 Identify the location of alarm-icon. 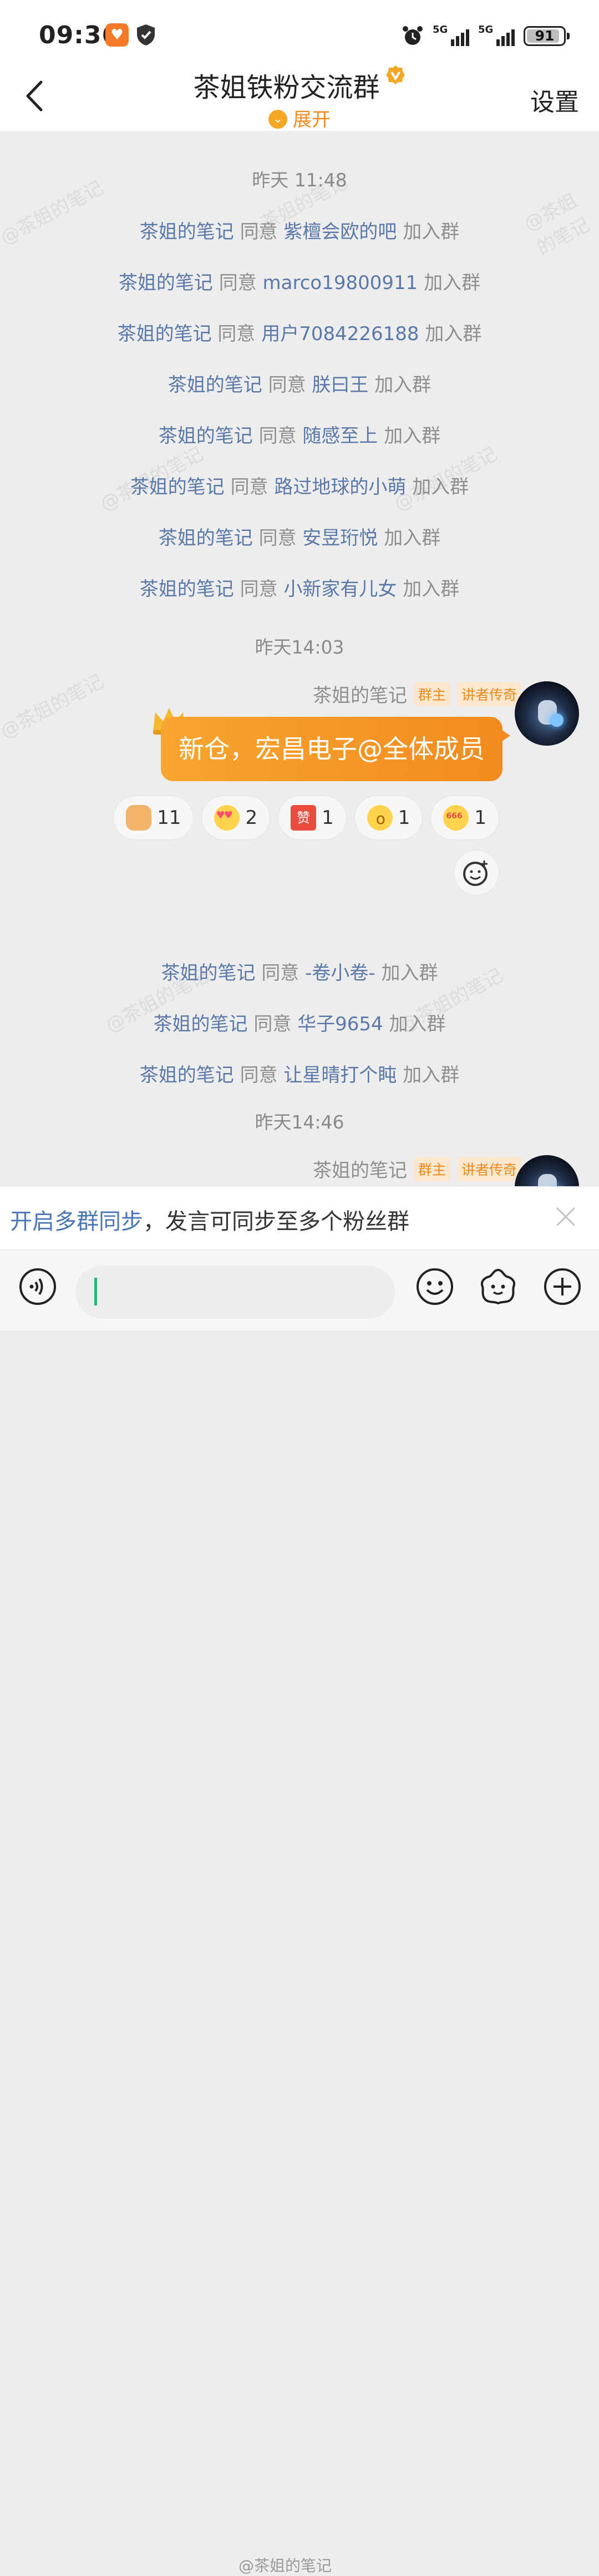
(413, 35).